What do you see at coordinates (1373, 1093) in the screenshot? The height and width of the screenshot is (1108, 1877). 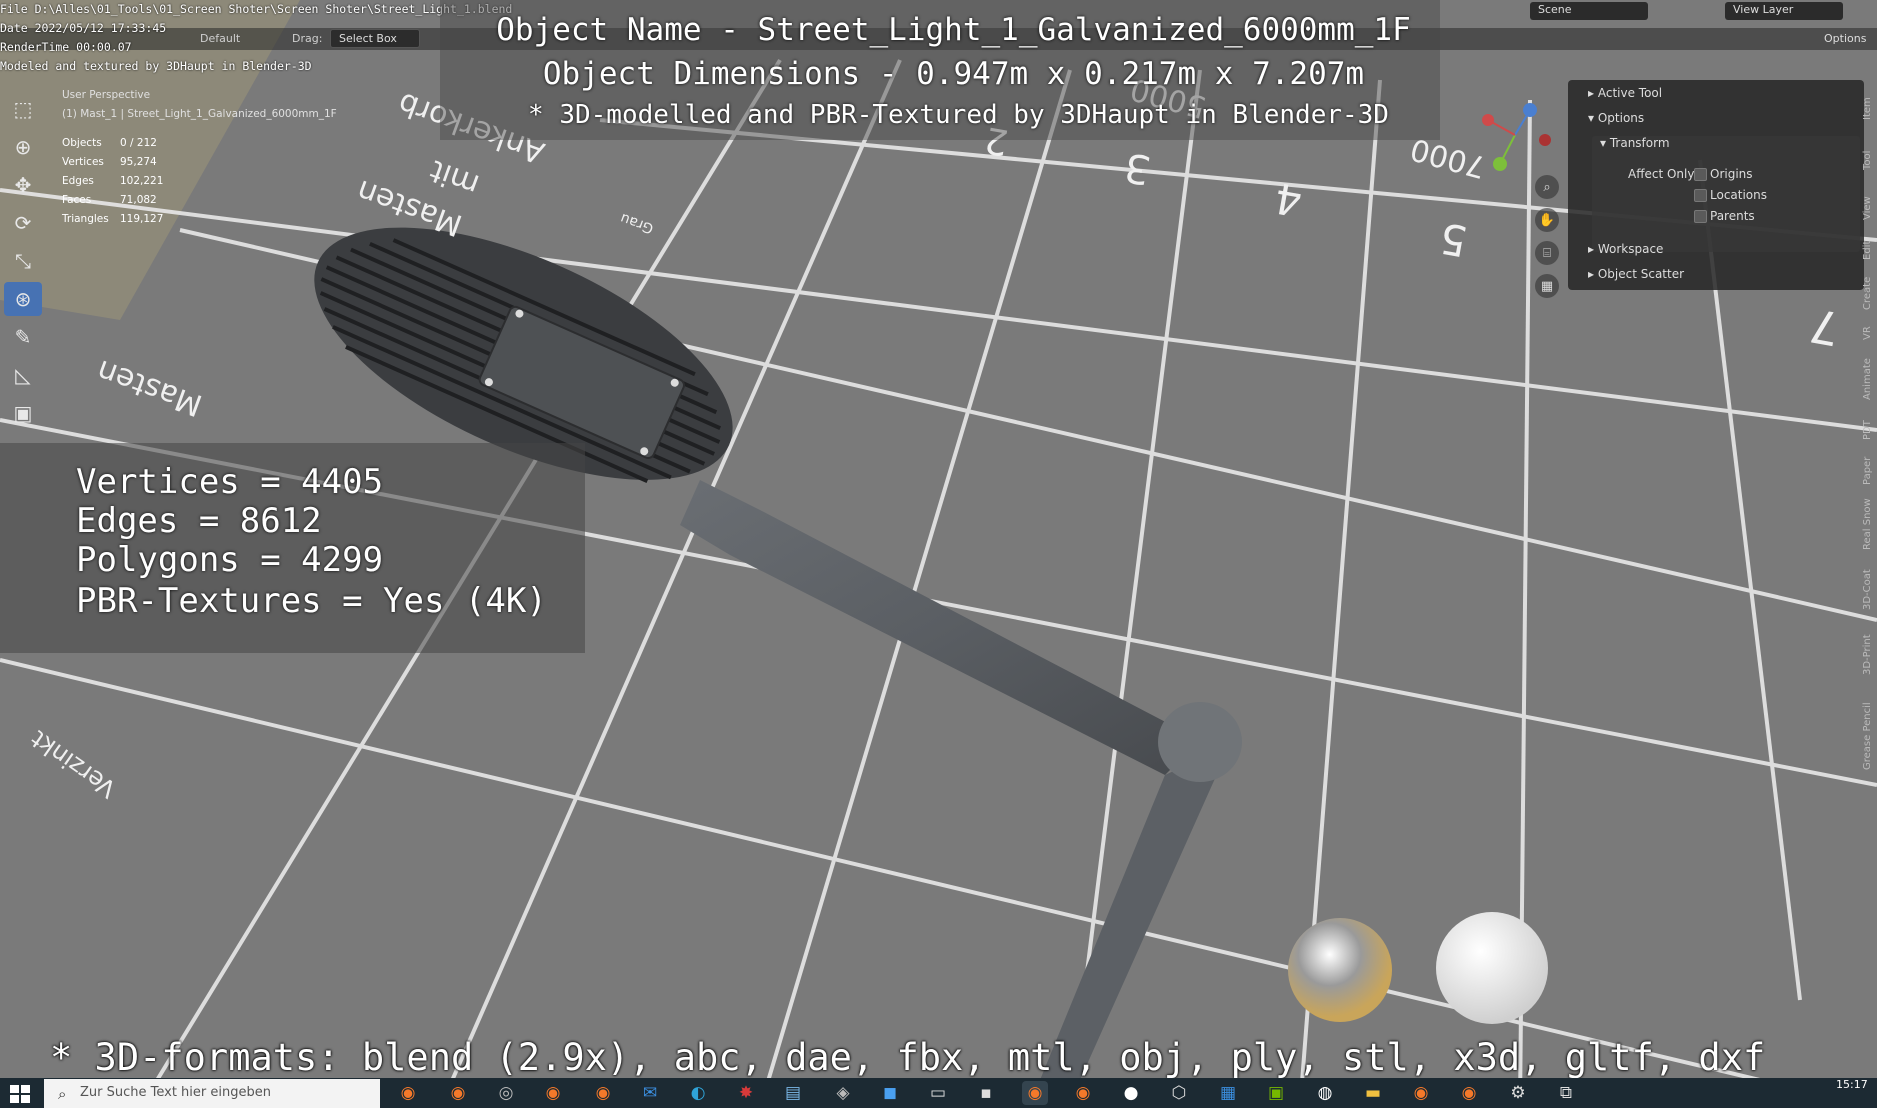 I see `explorer-icon: ▬` at bounding box center [1373, 1093].